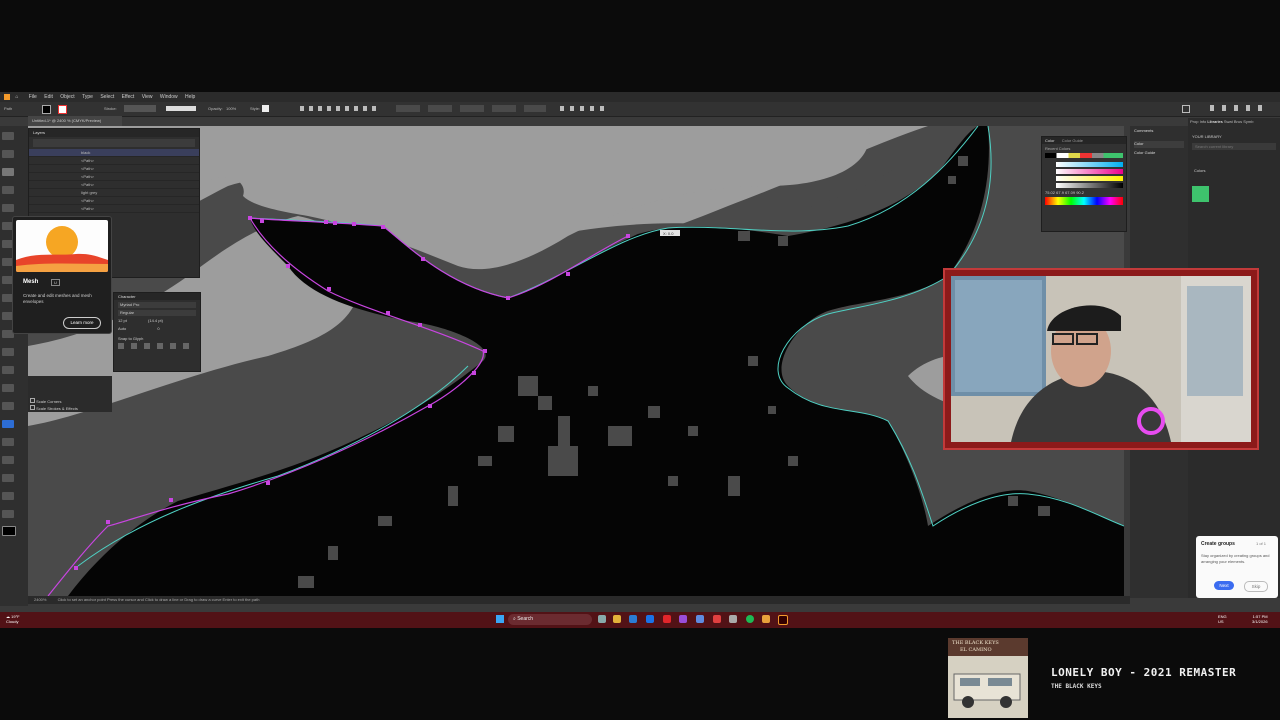 Image resolution: width=1280 pixels, height=720 pixels. Describe the element at coordinates (1080, 192) in the screenshot. I see `cmyk-value: 90.2` at that location.